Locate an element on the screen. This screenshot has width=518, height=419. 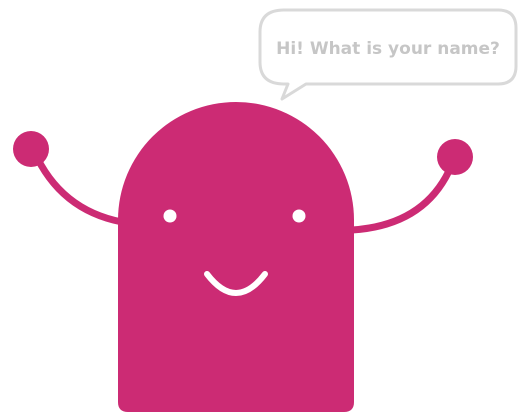
left-hand is located at coordinates (31, 149).